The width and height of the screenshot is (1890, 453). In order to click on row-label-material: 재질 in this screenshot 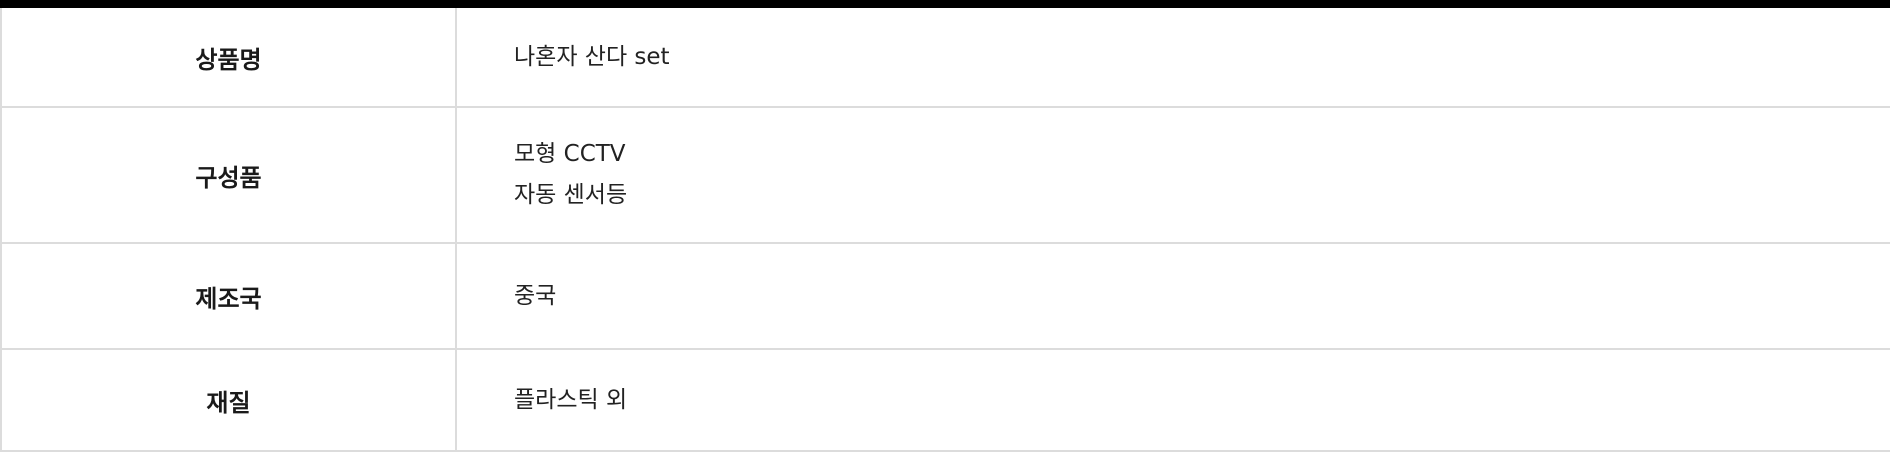, I will do `click(228, 400)`.